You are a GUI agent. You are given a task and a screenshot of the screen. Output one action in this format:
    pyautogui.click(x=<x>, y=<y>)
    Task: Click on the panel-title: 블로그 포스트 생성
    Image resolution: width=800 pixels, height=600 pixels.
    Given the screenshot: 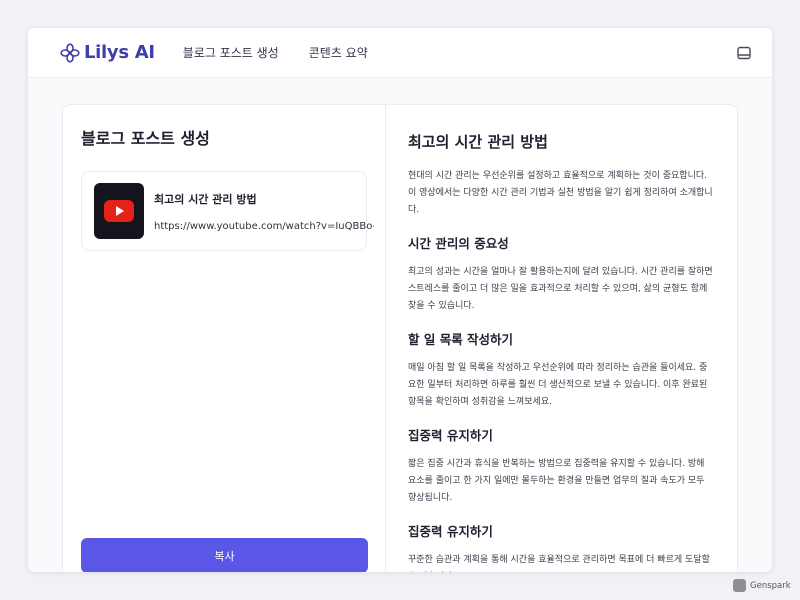 What is the action you would take?
    pyautogui.click(x=145, y=138)
    